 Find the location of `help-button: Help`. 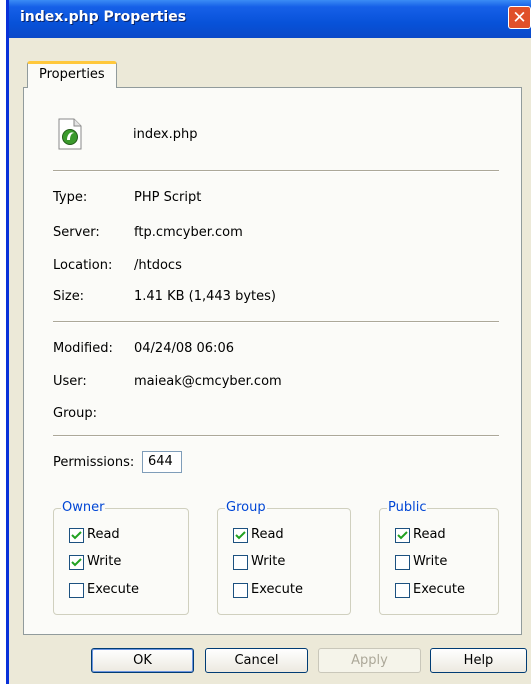

help-button: Help is located at coordinates (478, 660).